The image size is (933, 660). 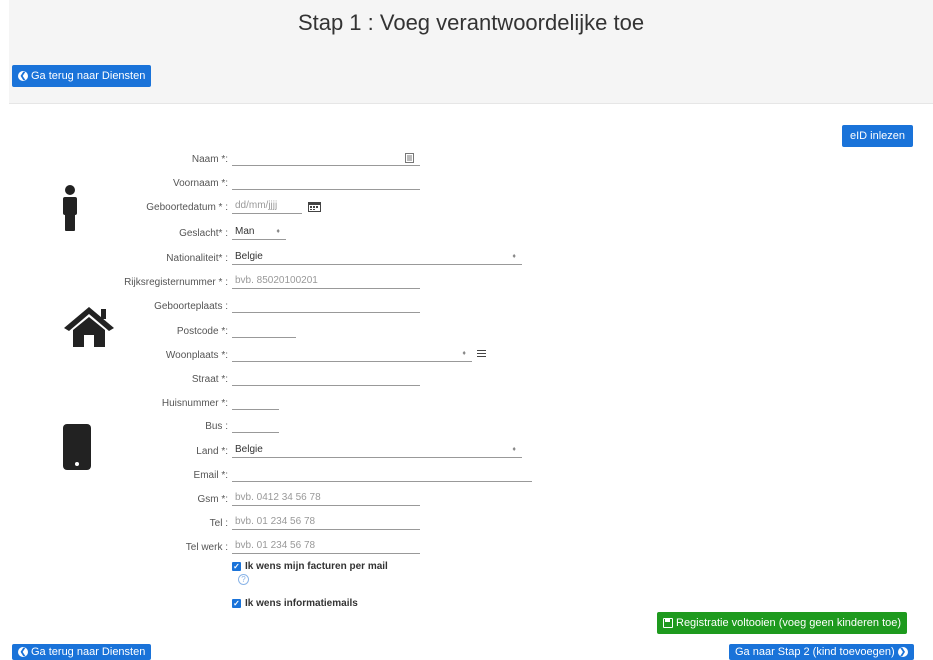 I want to click on gsm-input: bvb. 0412 34 56 78, so click(x=326, y=498).